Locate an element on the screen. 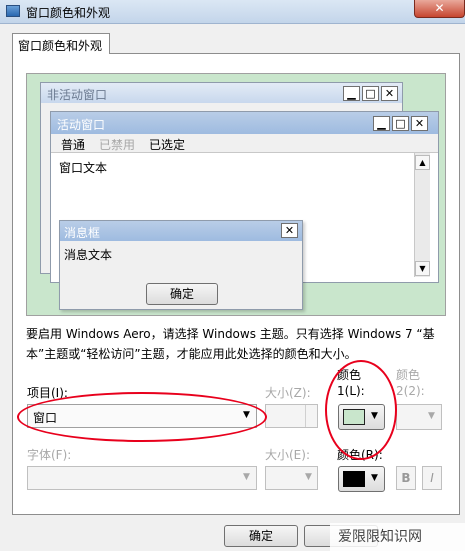 The height and width of the screenshot is (551, 465). inactive-close-icon: ✕ is located at coordinates (389, 93).